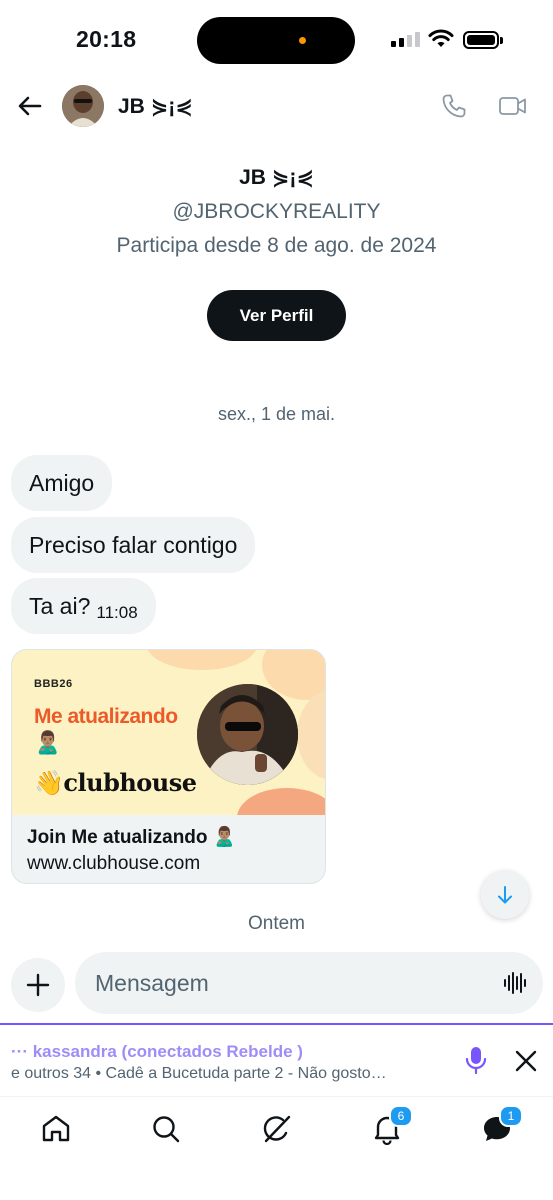 The width and height of the screenshot is (553, 1200). Describe the element at coordinates (155, 106) in the screenshot. I see `header-name: JB ⋟¡⋞` at that location.